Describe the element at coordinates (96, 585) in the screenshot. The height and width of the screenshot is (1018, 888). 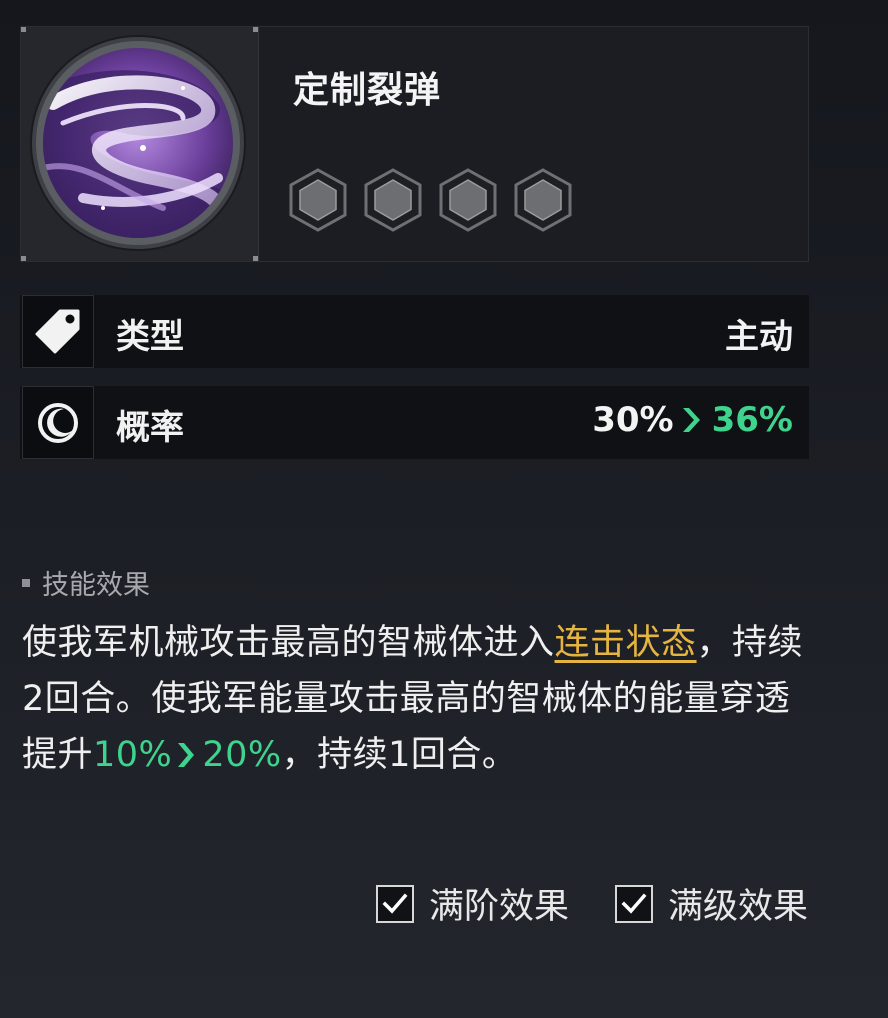
I see `effect-title-text: 技能效果` at that location.